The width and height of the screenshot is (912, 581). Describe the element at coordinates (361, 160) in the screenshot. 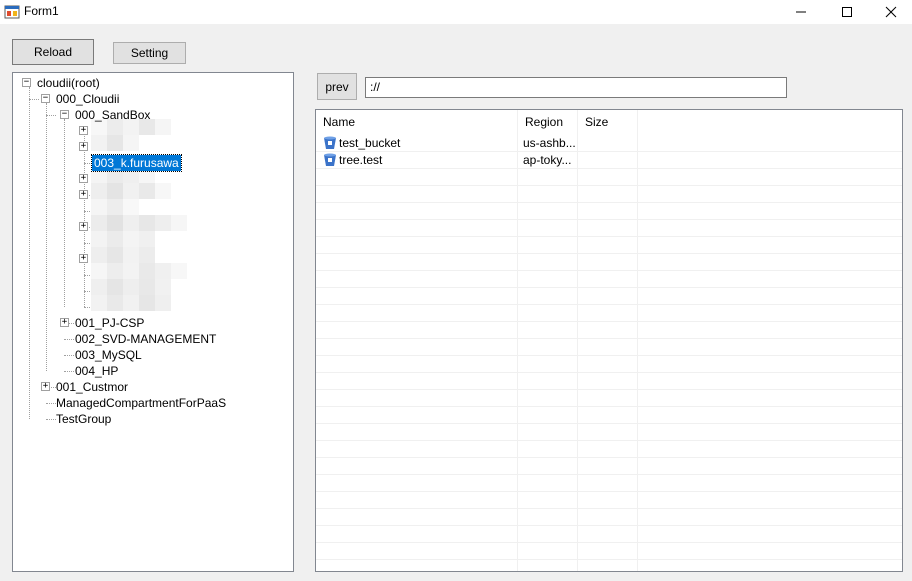

I see `cell-name: tree.test` at that location.